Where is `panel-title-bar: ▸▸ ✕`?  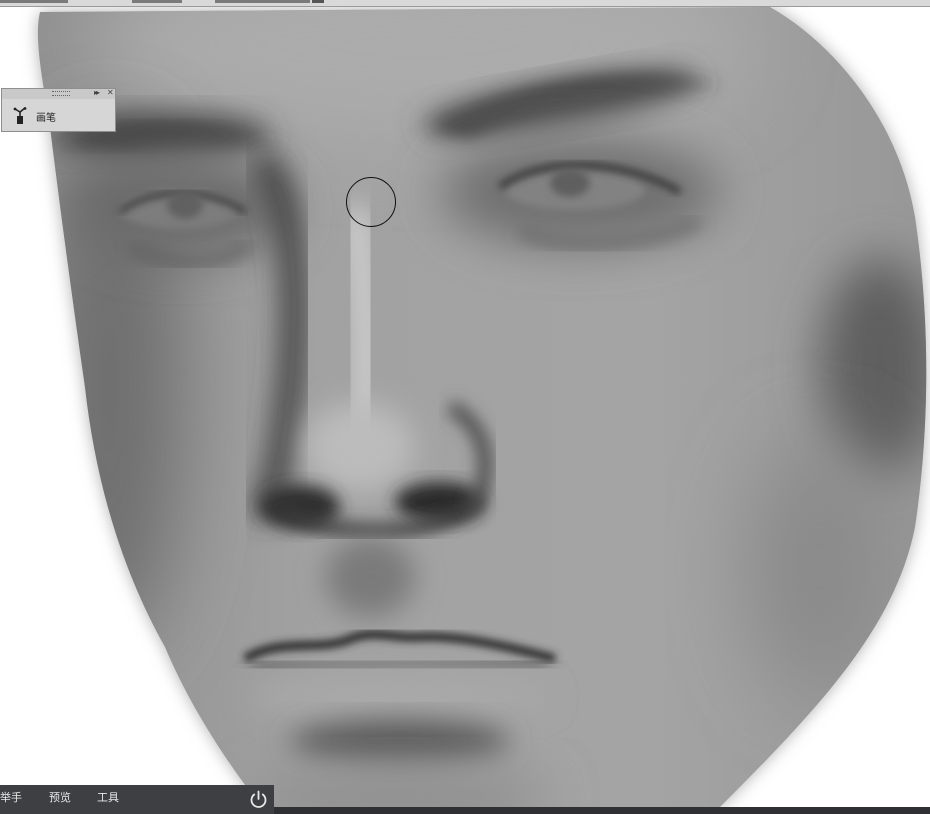 panel-title-bar: ▸▸ ✕ is located at coordinates (58, 93).